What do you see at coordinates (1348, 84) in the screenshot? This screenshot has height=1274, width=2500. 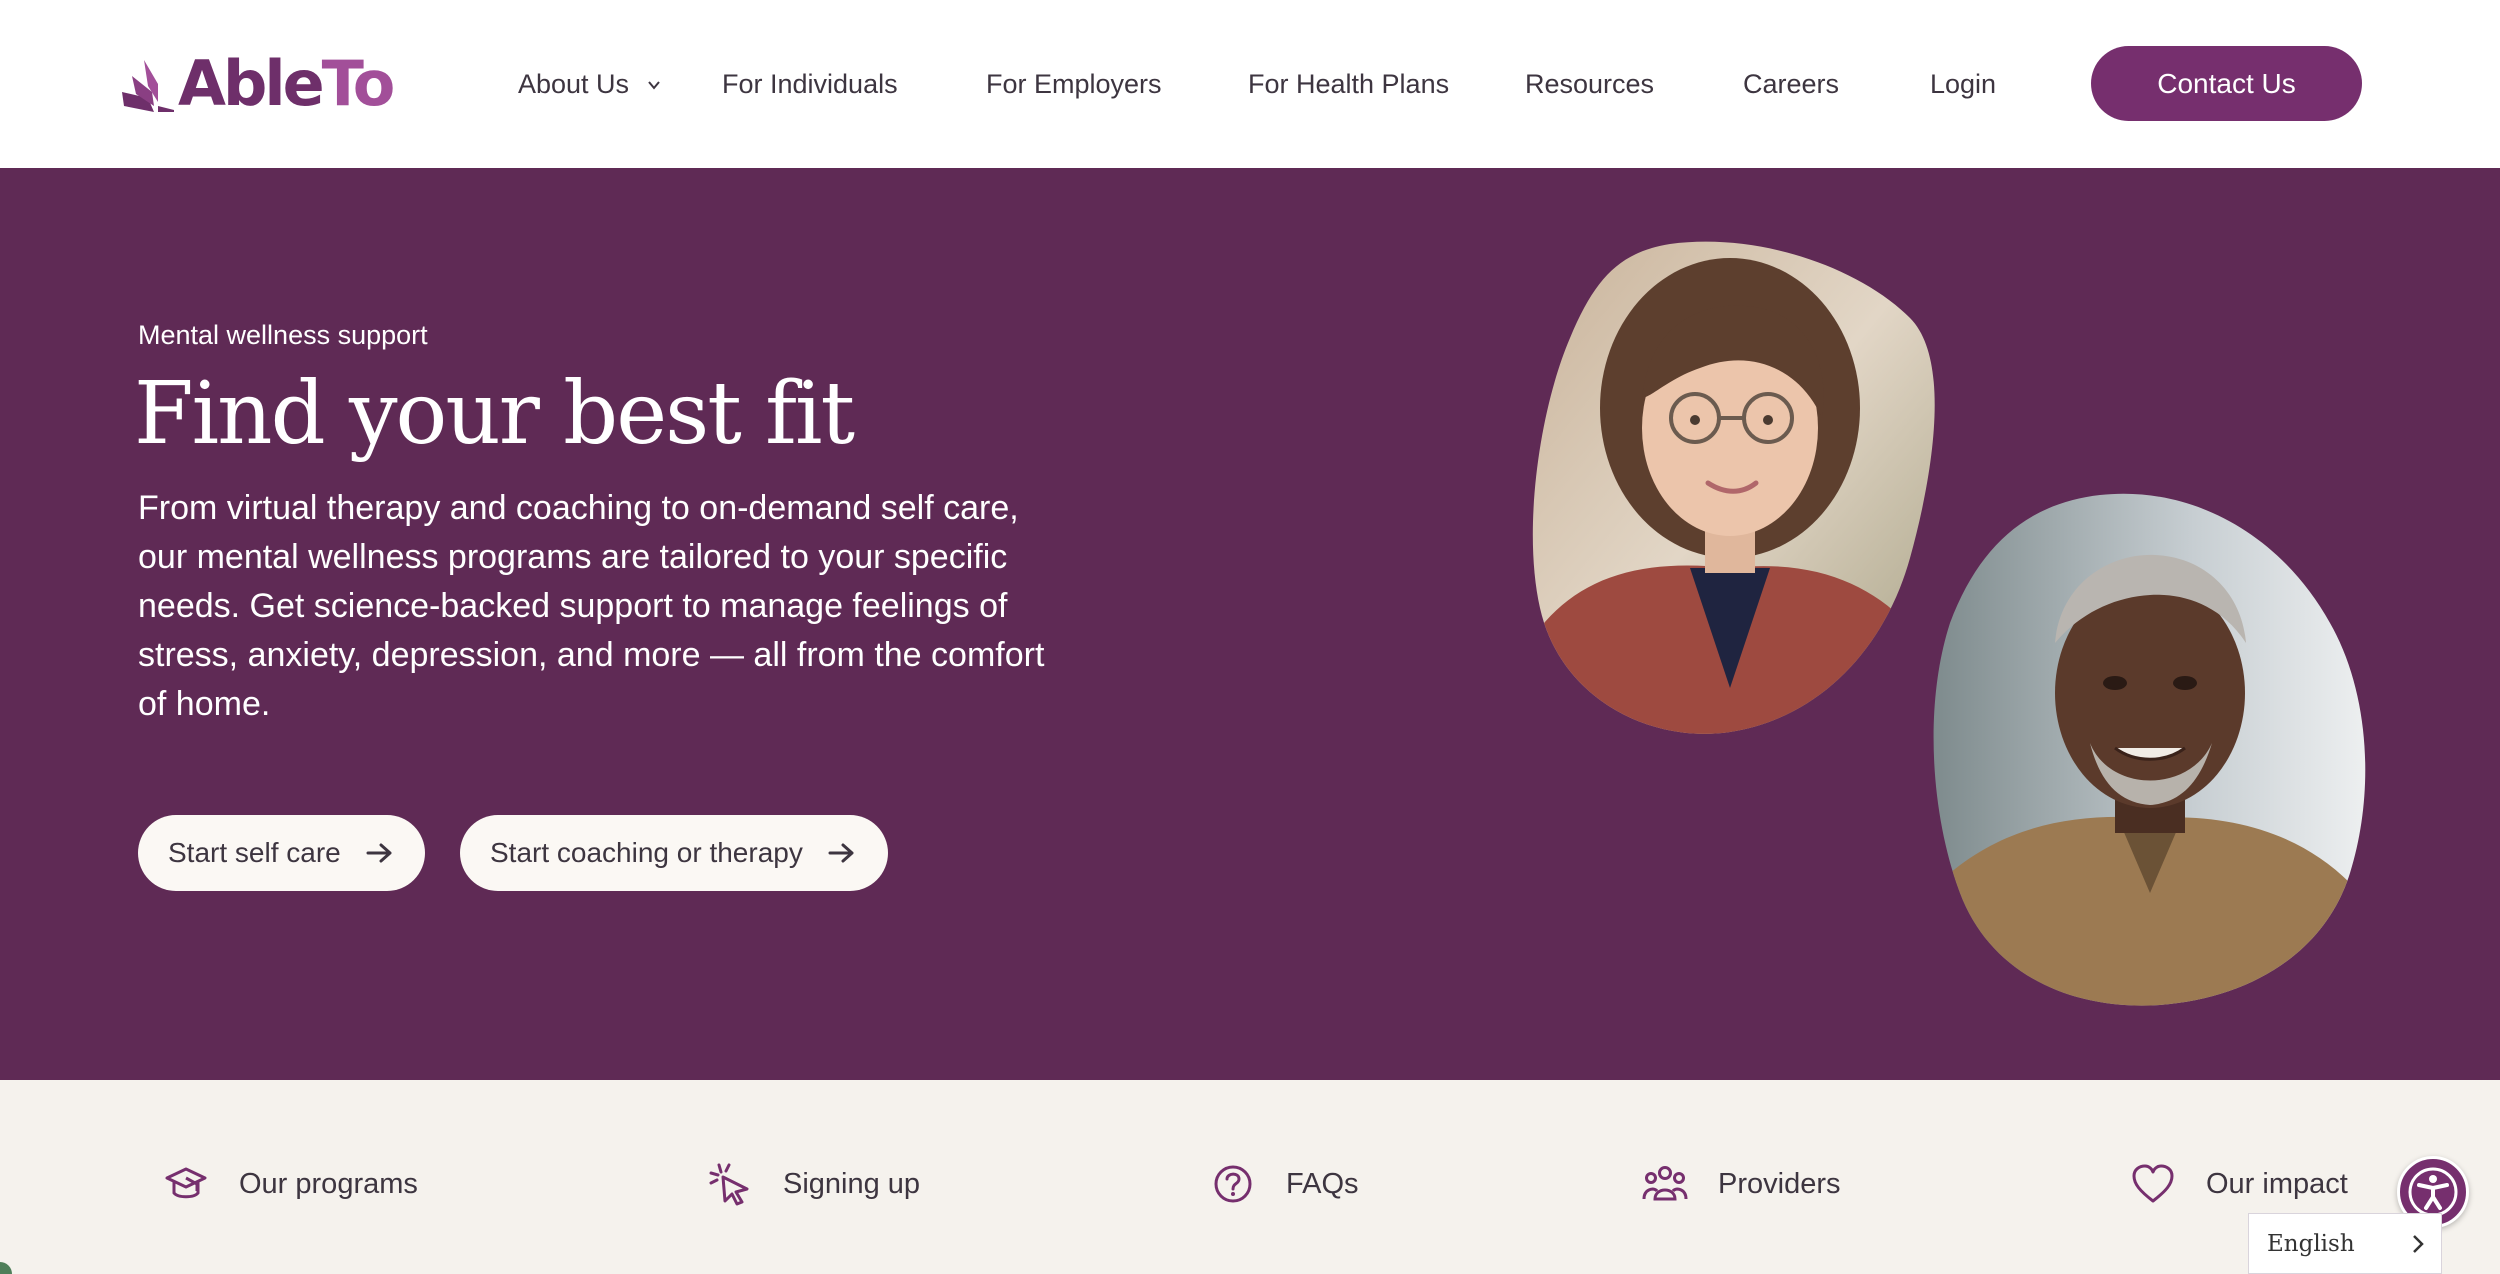 I see `nav-for-health-plans: For Health Plans` at bounding box center [1348, 84].